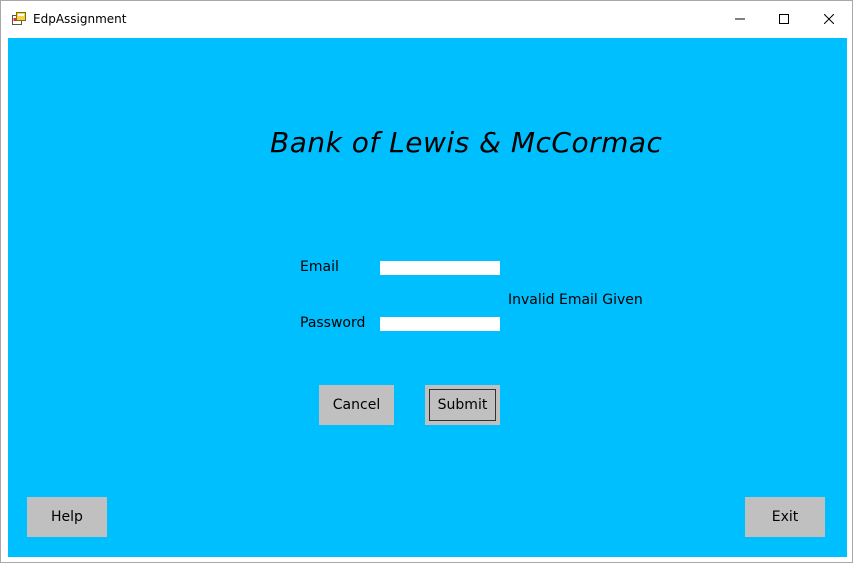 The image size is (853, 563). What do you see at coordinates (575, 300) in the screenshot?
I see `error-message: Invalid Email Given` at bounding box center [575, 300].